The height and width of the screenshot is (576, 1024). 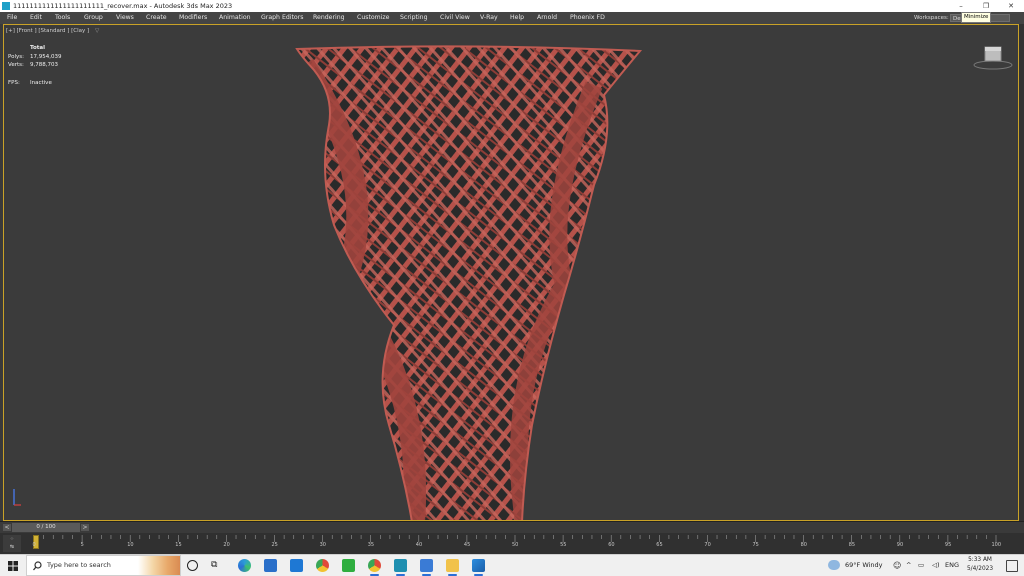 What do you see at coordinates (452, 565) in the screenshot?
I see `file-explorer-icon` at bounding box center [452, 565].